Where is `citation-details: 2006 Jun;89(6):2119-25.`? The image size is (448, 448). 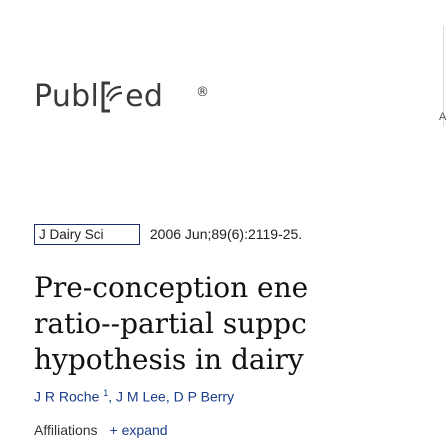 citation-details: 2006 Jun;89(6):2119-25. is located at coordinates (226, 234).